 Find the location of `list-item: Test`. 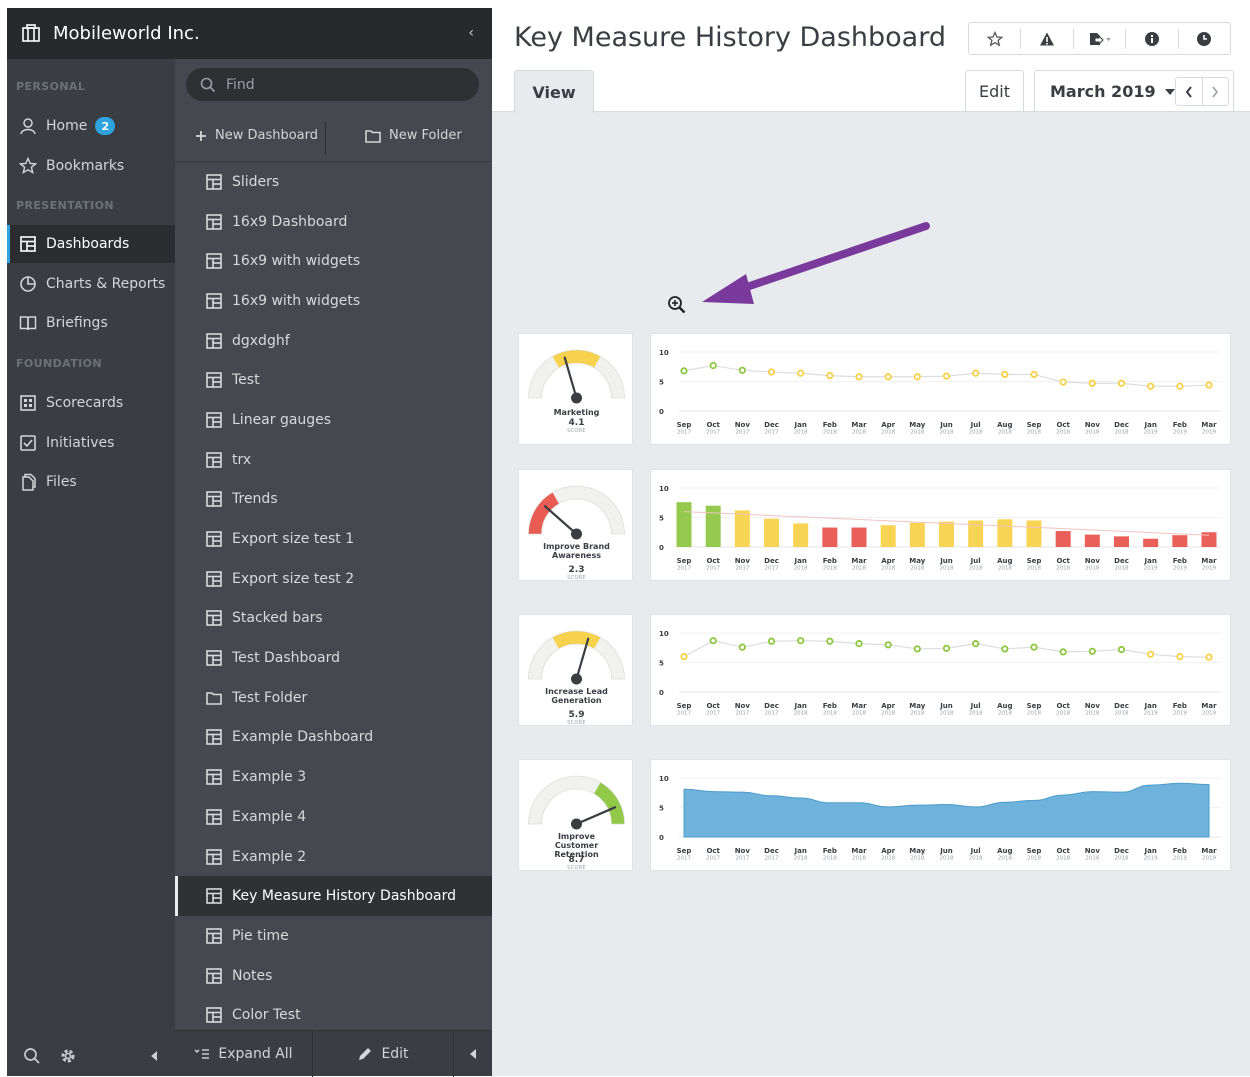

list-item: Test is located at coordinates (333, 380).